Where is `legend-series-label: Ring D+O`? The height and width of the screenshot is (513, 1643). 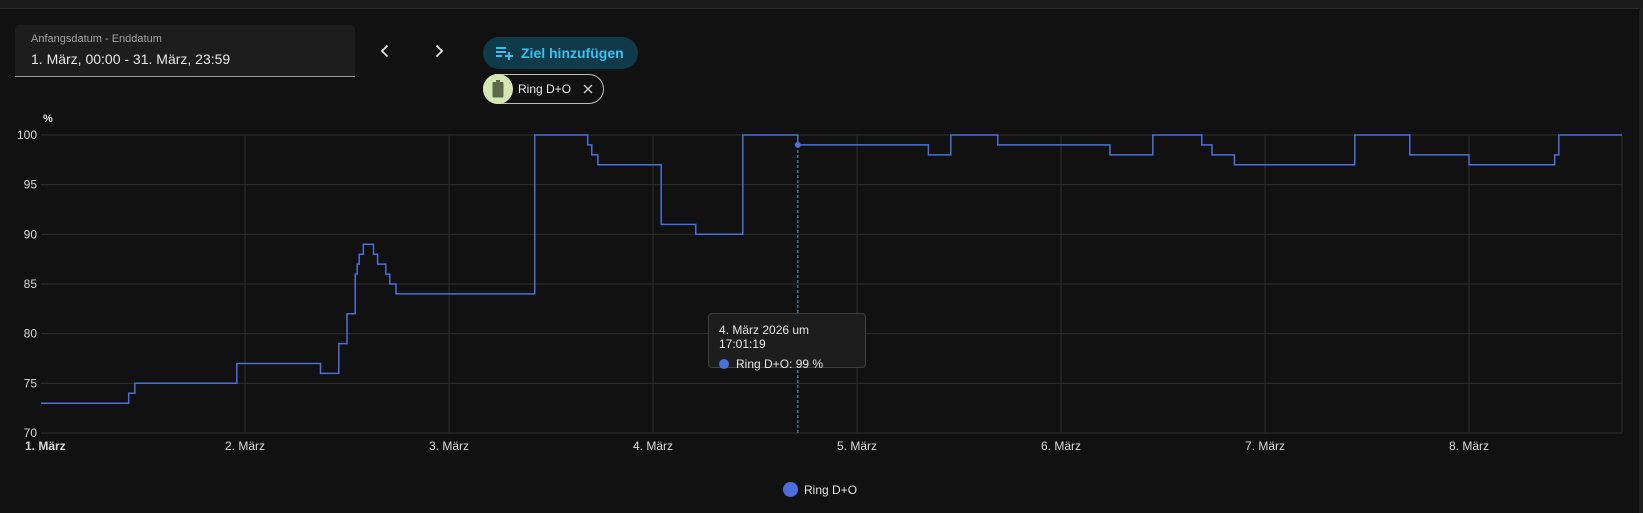 legend-series-label: Ring D+O is located at coordinates (831, 489).